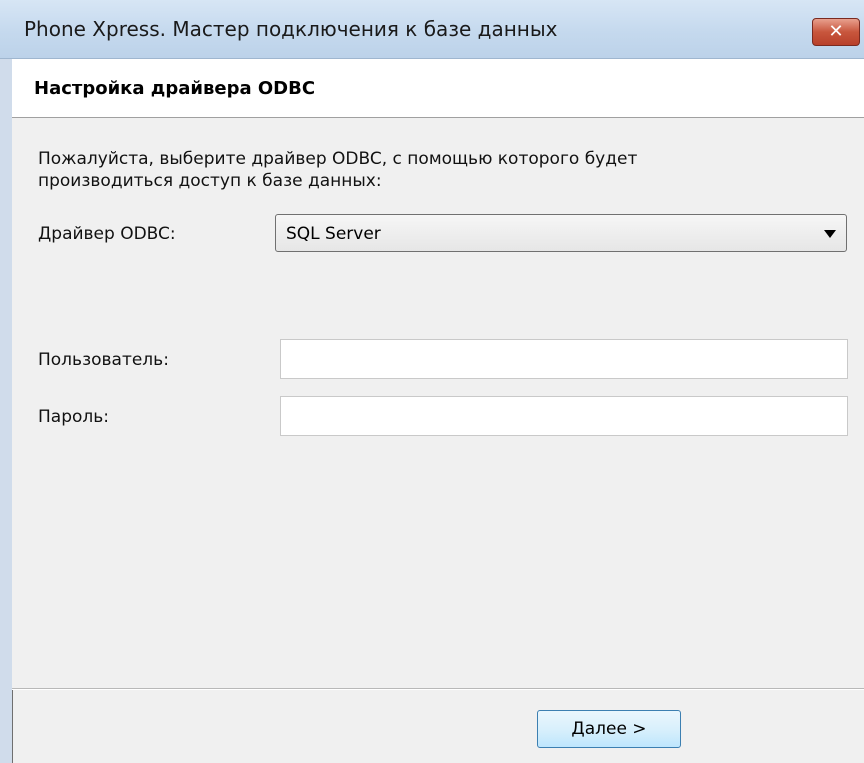  What do you see at coordinates (333, 234) in the screenshot?
I see `driver-select-value: SQL Server` at bounding box center [333, 234].